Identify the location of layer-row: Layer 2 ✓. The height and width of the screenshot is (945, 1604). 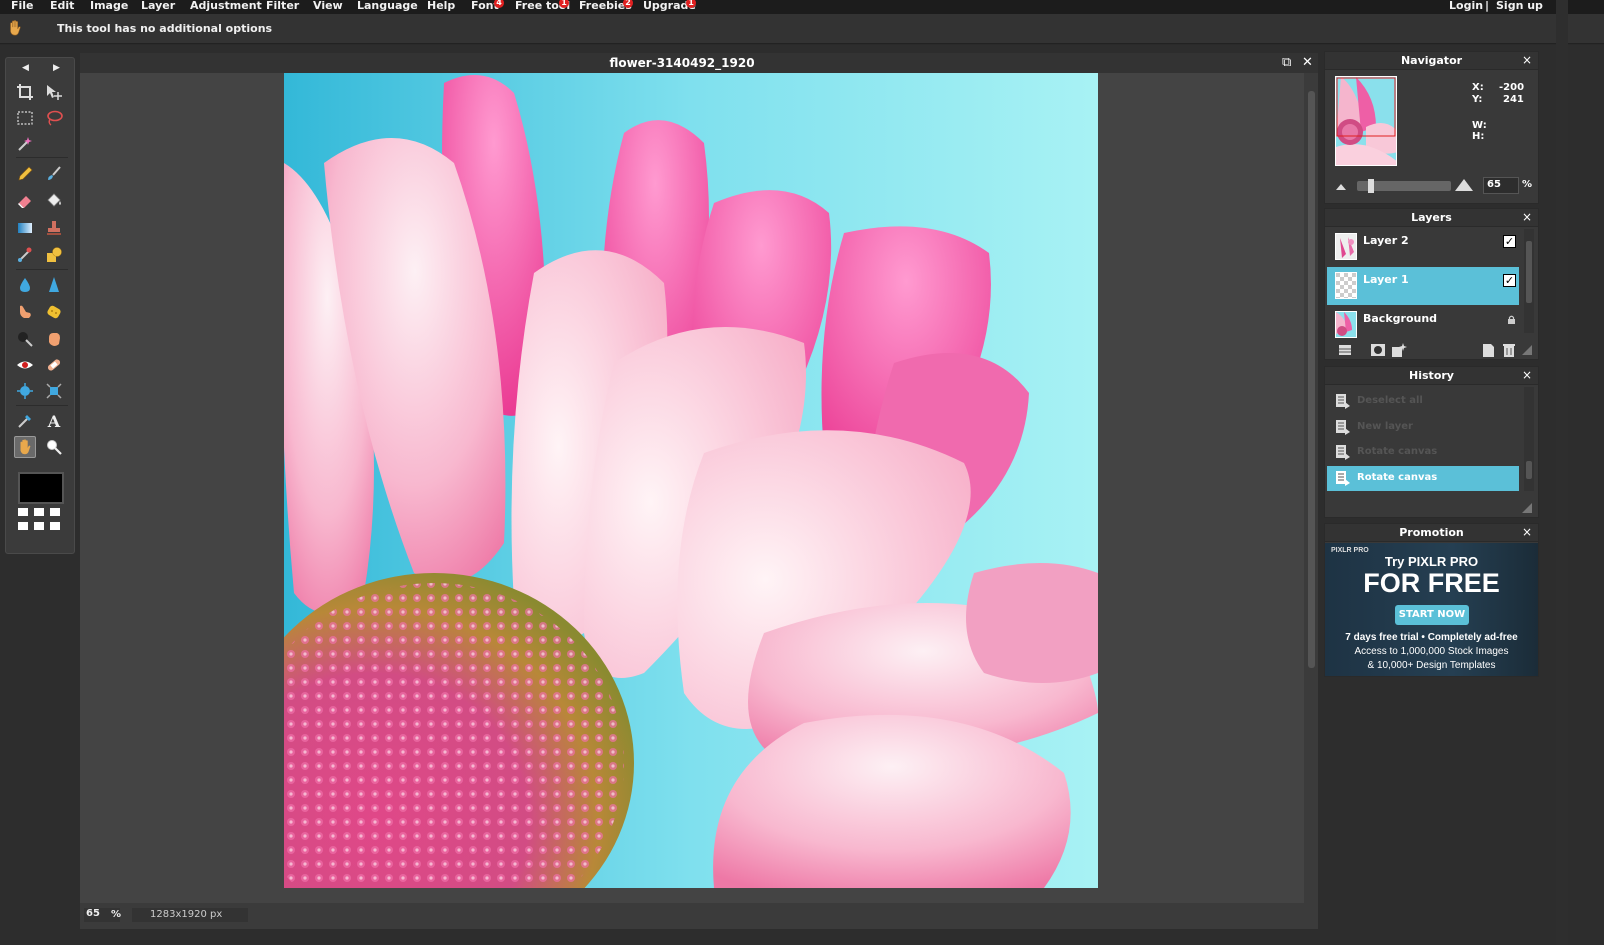
(1423, 247).